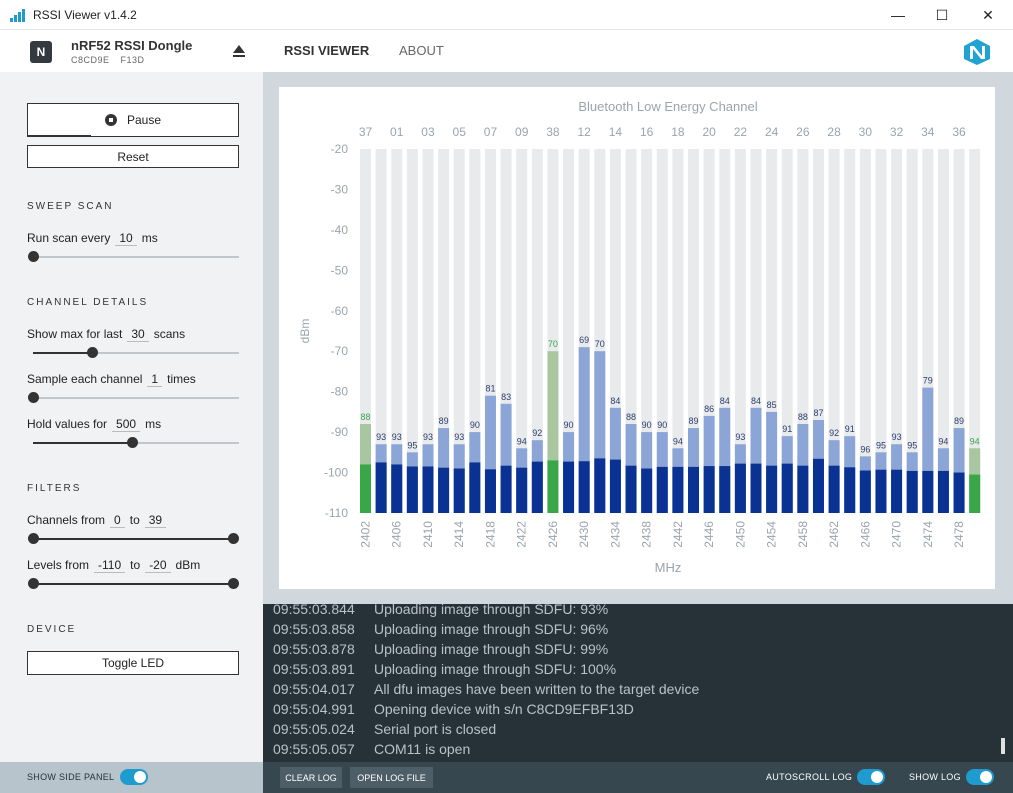 Image resolution: width=1013 pixels, height=793 pixels. What do you see at coordinates (412, 445) in the screenshot?
I see `max-value-label: 95` at bounding box center [412, 445].